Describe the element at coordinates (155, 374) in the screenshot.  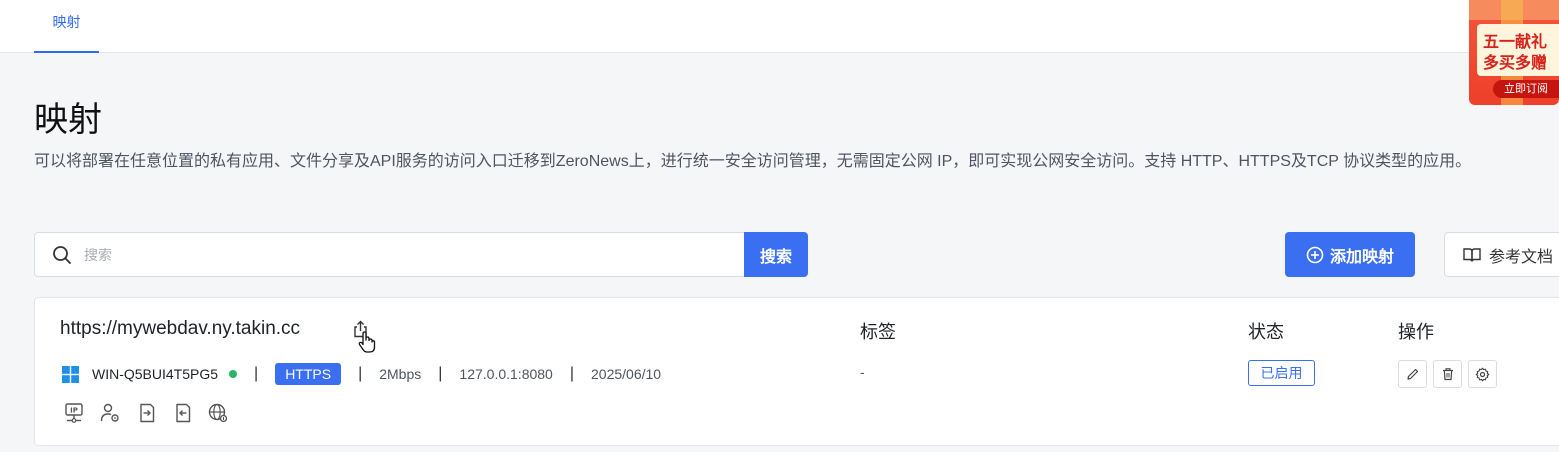
I see `agent-name: WIN-Q5BUI4T5PG5` at that location.